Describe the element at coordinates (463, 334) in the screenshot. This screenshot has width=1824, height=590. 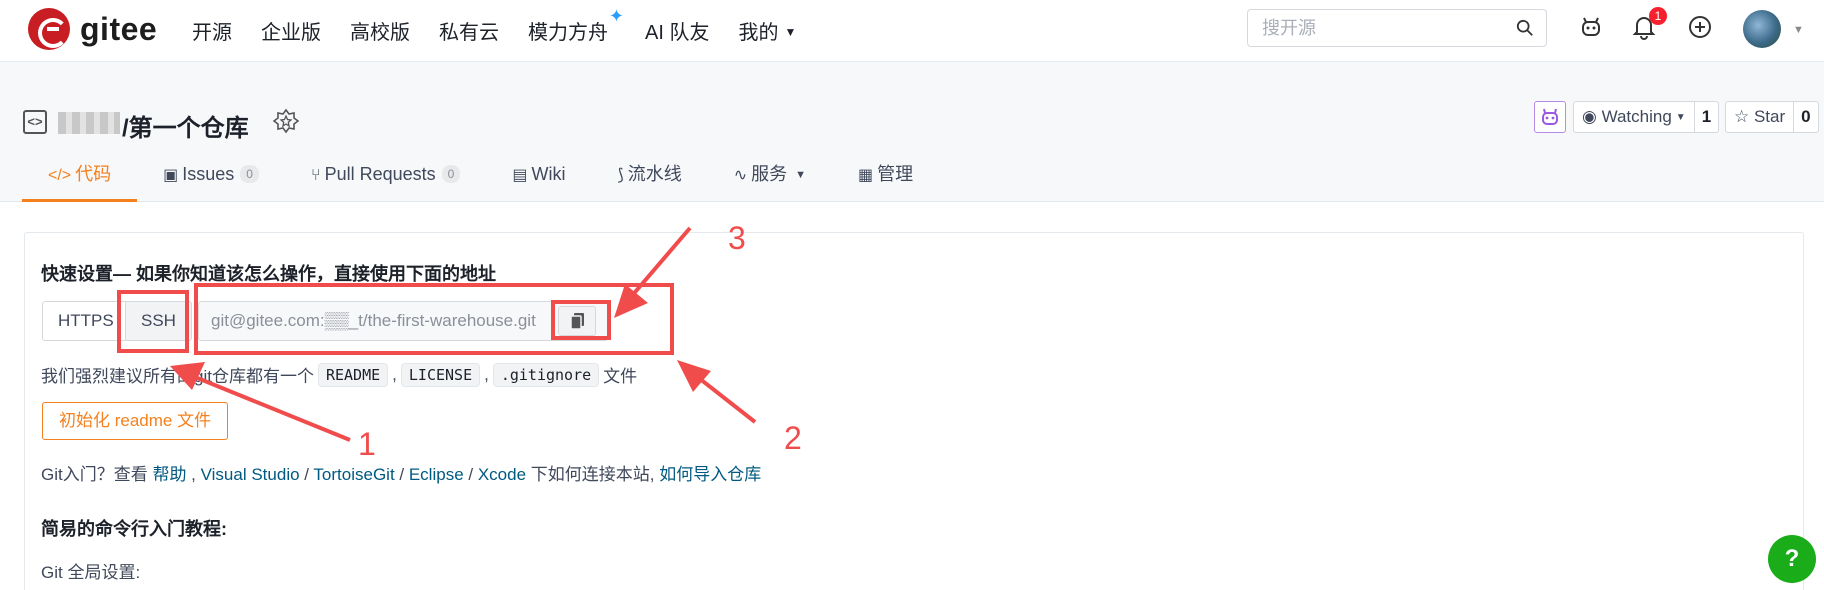
I see `annotation-arrows` at that location.